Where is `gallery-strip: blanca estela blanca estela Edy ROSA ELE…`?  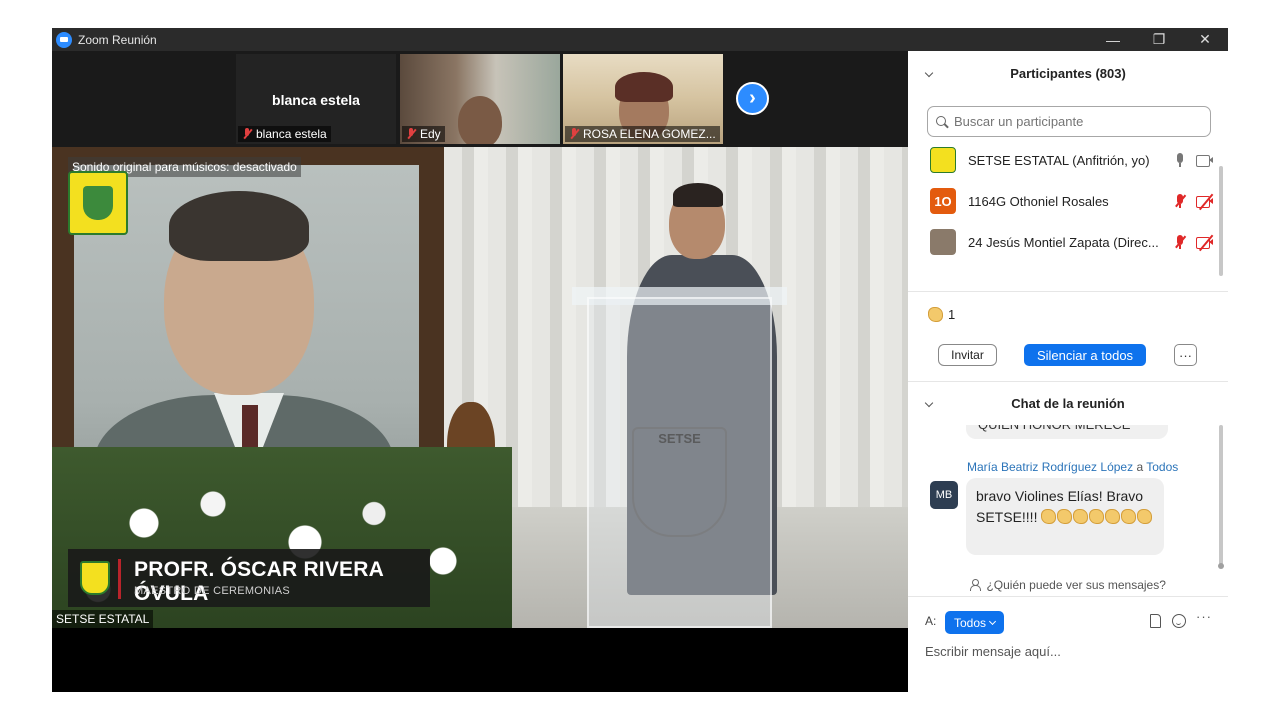
gallery-strip: blanca estela blanca estela Edy ROSA ELE… is located at coordinates (480, 99).